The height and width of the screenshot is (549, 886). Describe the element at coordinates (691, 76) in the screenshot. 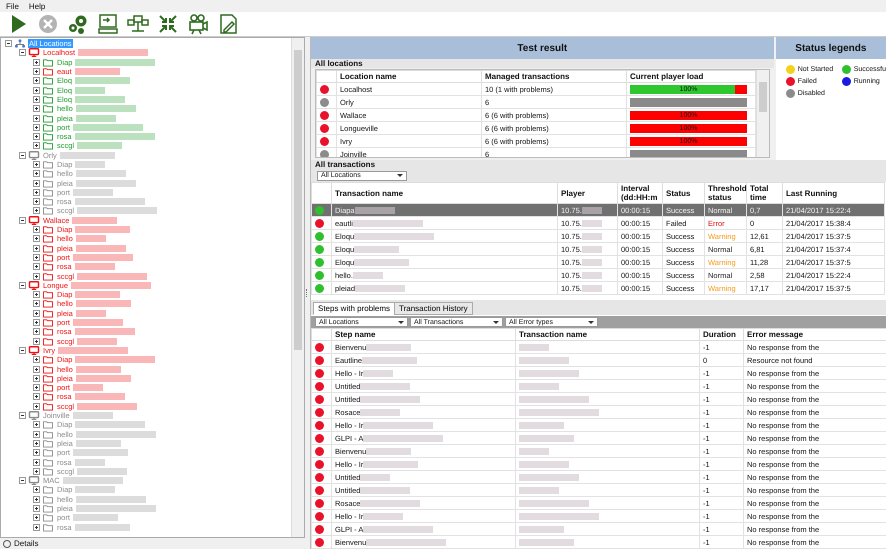

I see `column-header: Current player load` at that location.